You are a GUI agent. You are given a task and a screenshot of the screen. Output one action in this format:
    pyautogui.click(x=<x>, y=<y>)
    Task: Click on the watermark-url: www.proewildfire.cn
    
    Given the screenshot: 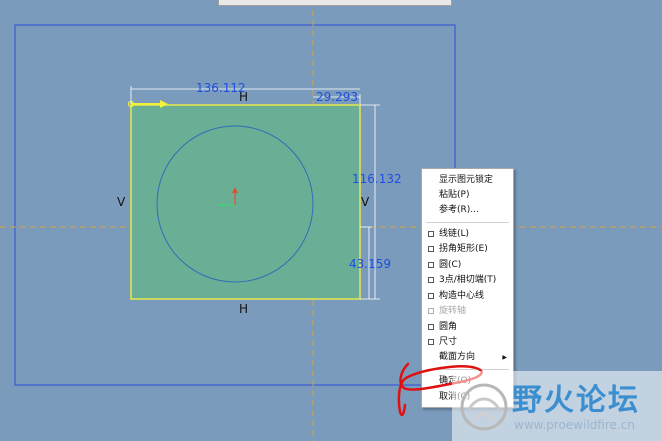 What is the action you would take?
    pyautogui.click(x=574, y=425)
    